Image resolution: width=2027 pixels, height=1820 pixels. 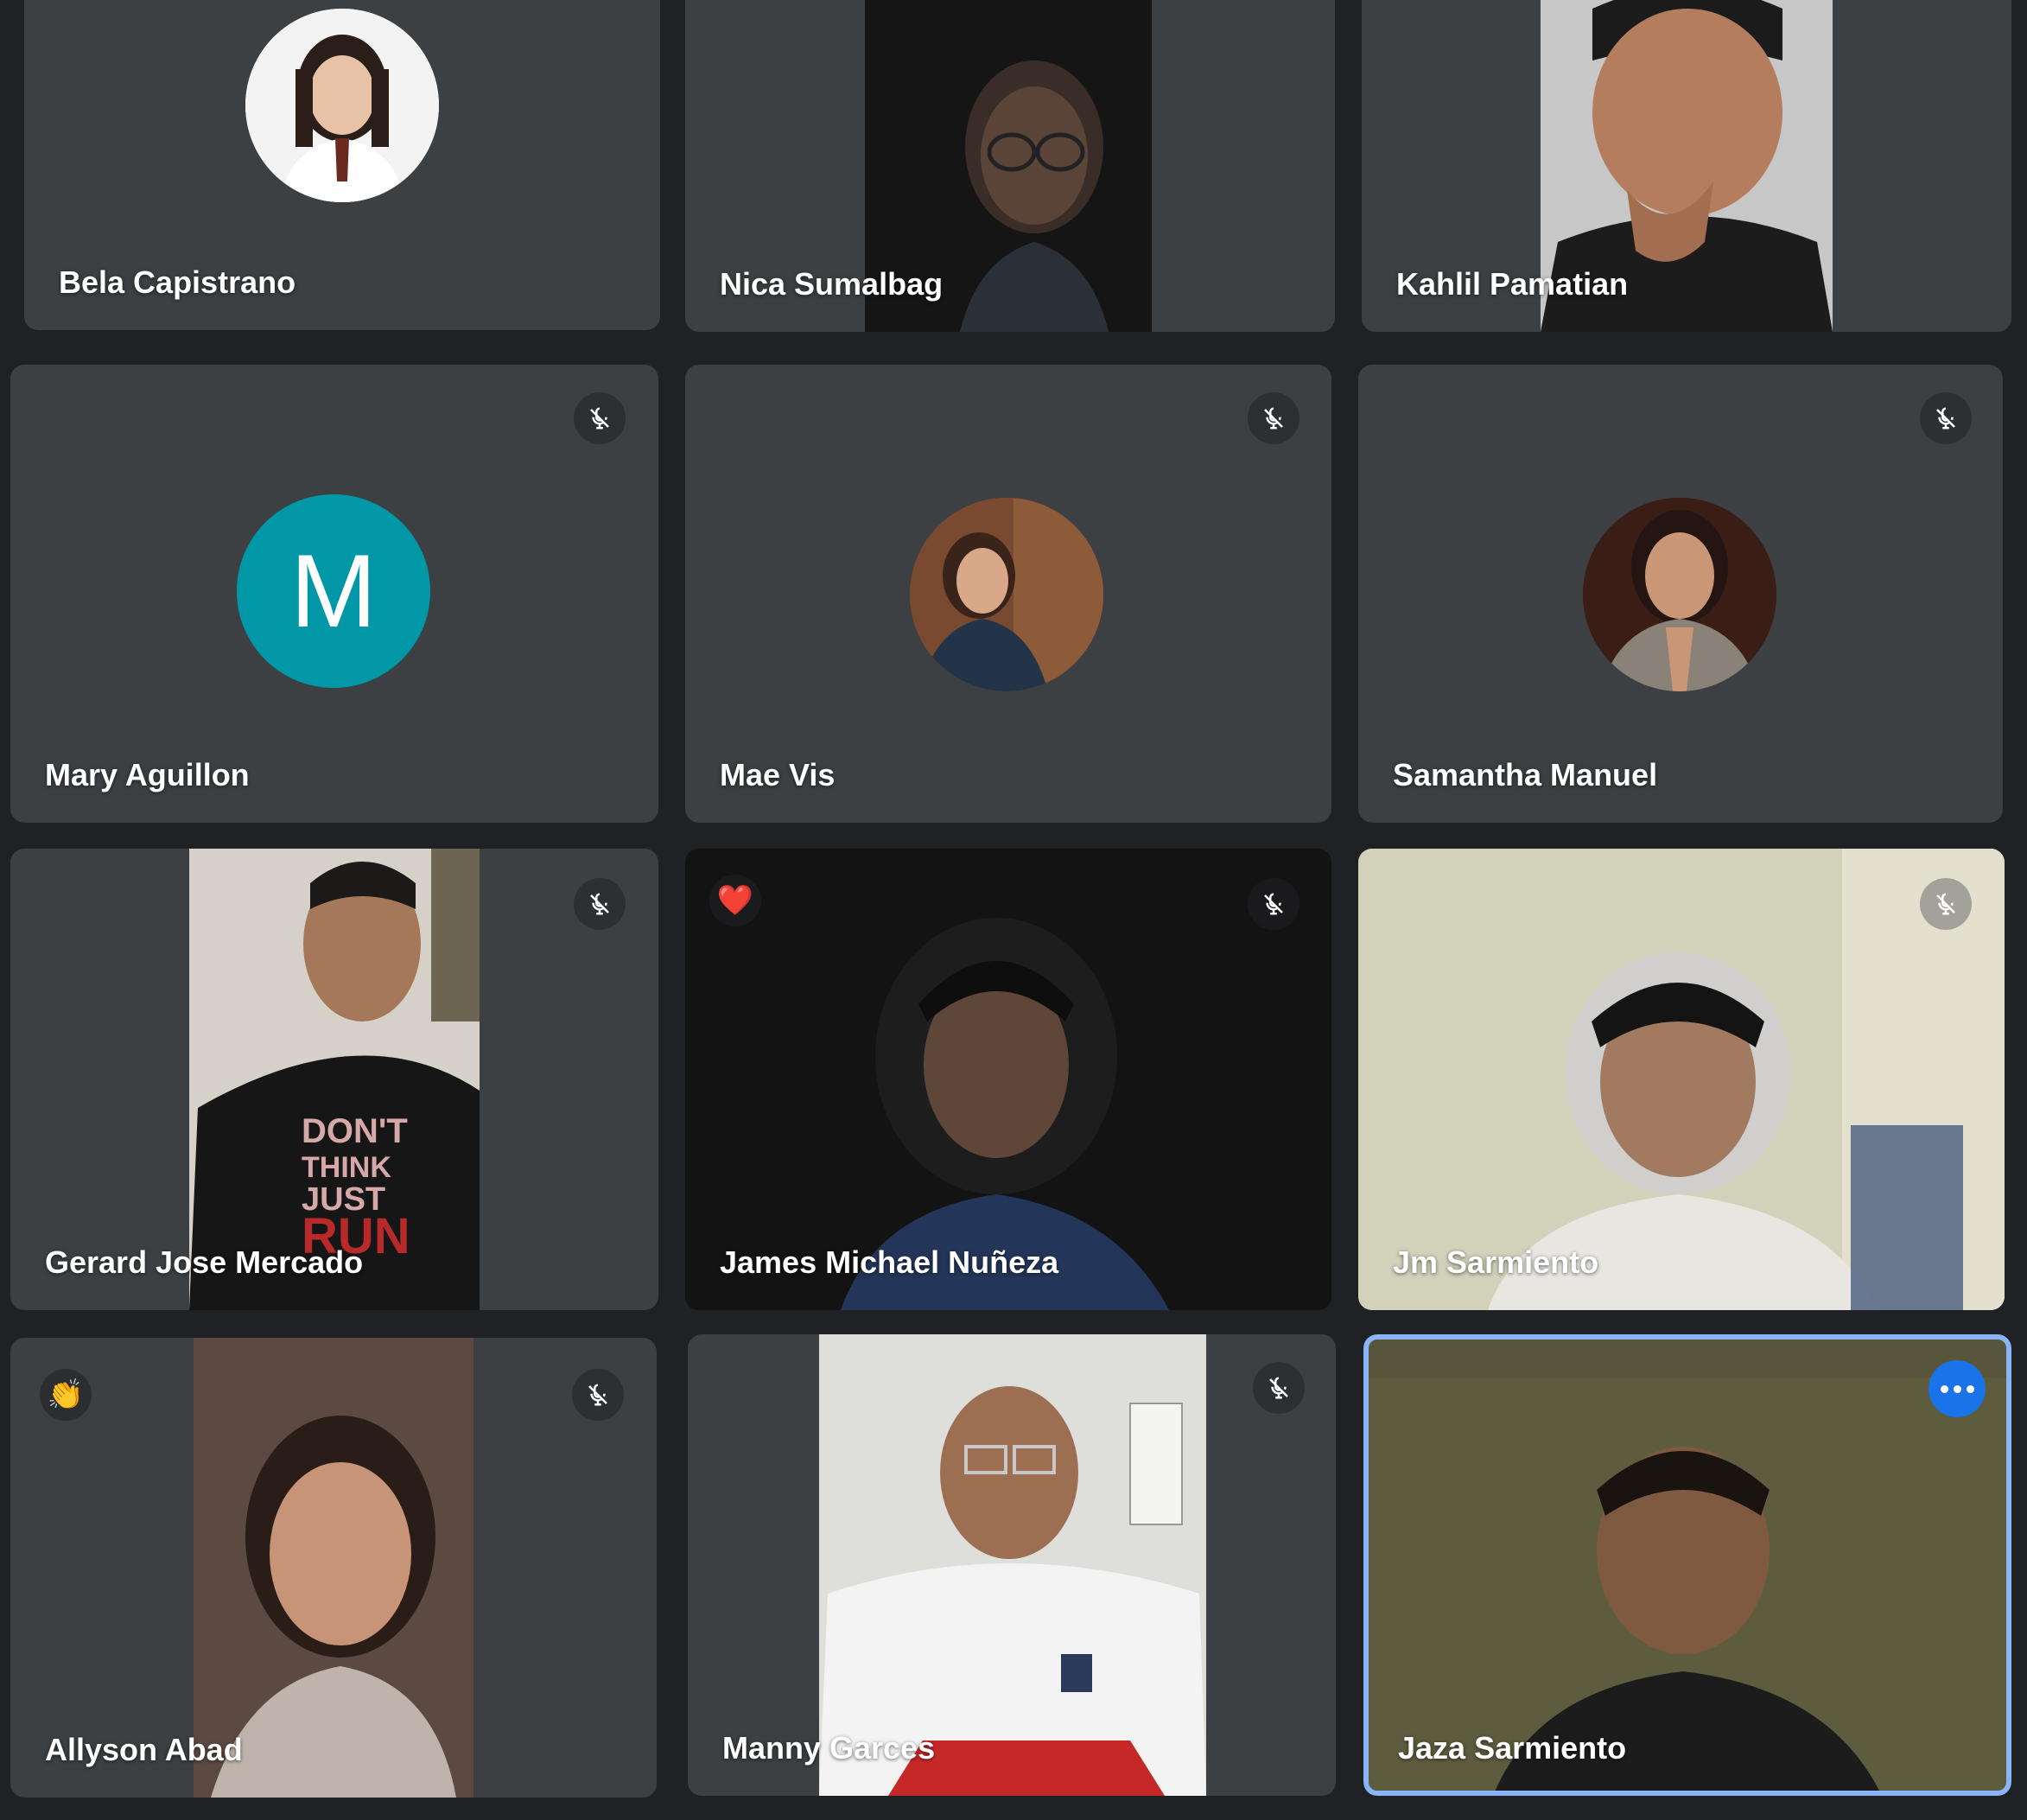 I want to click on participant-tile-manny-garces: Manny Garces, so click(x=1012, y=1565).